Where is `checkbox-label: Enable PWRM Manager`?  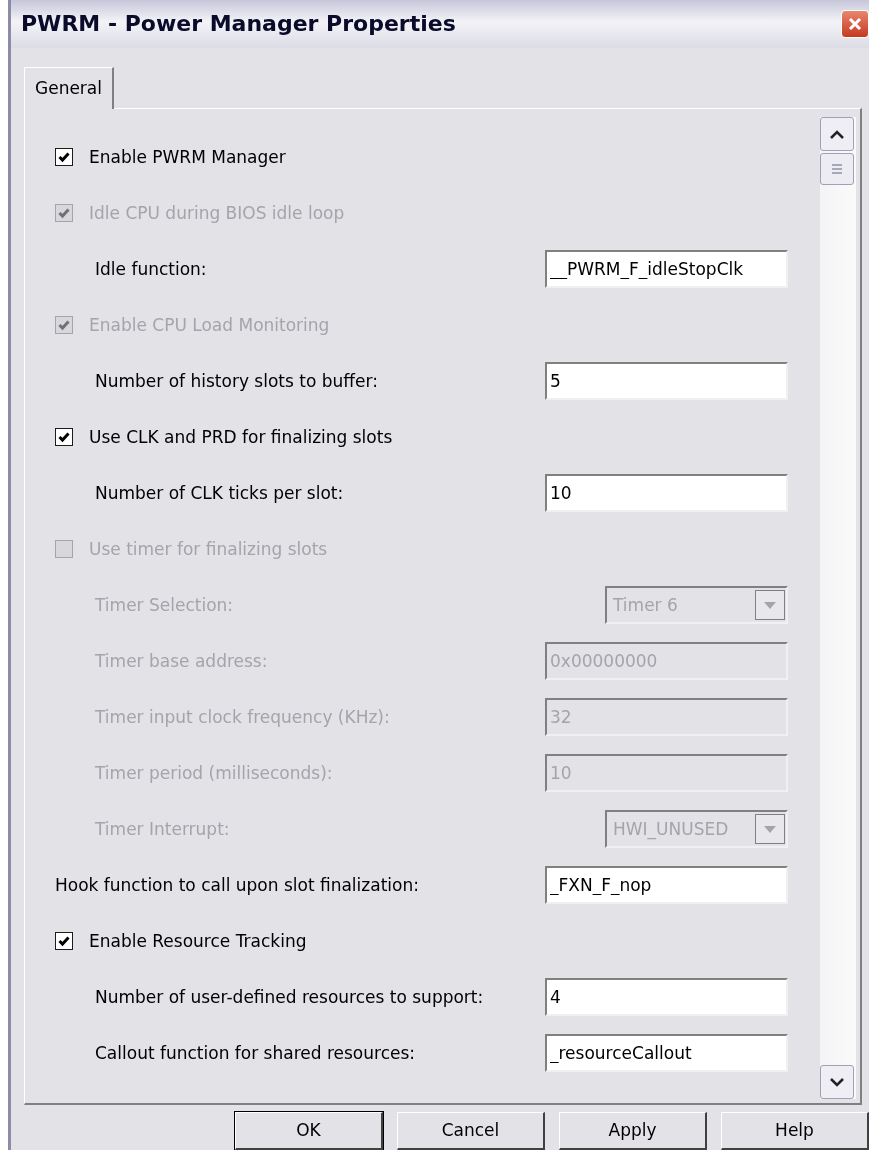
checkbox-label: Enable PWRM Manager is located at coordinates (188, 157).